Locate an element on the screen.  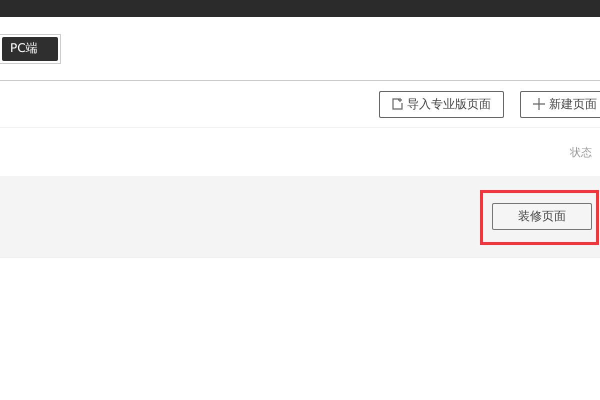
platform-tab: PC端 is located at coordinates (30, 48).